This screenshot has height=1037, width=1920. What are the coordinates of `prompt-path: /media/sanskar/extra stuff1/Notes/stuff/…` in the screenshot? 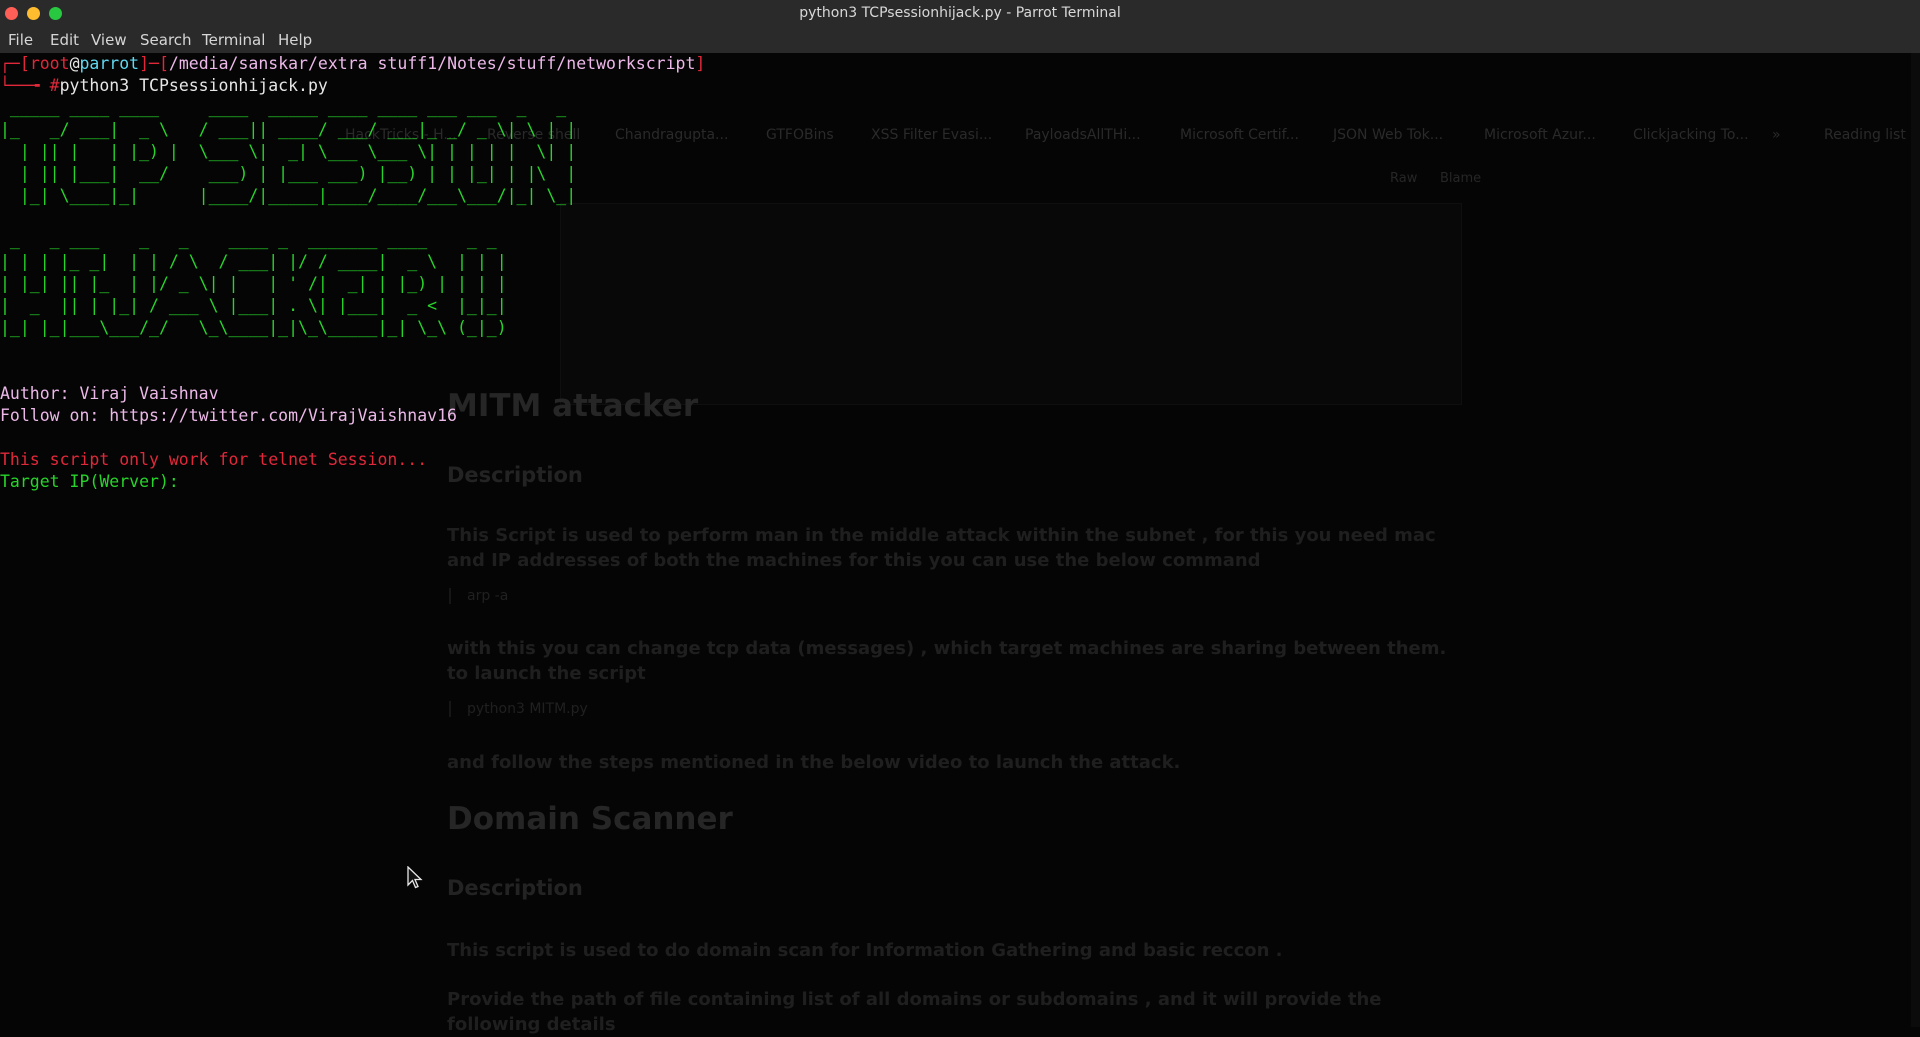 It's located at (432, 63).